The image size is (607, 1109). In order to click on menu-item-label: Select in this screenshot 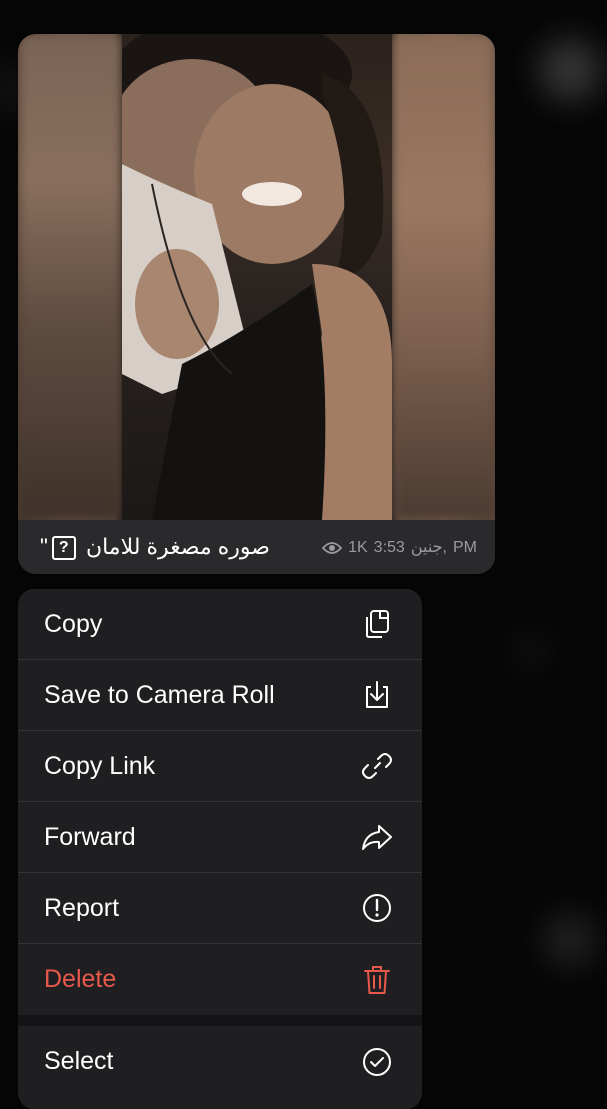, I will do `click(79, 1061)`.